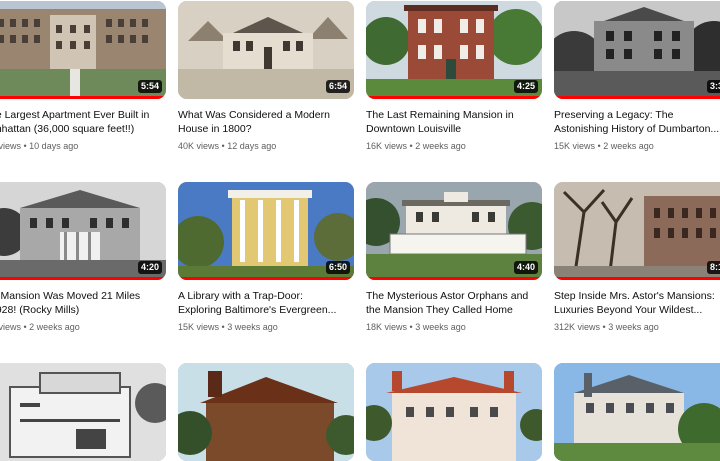 This screenshot has height=461, width=720. What do you see at coordinates (454, 231) in the screenshot?
I see `video-thumbnail: 4:40` at bounding box center [454, 231].